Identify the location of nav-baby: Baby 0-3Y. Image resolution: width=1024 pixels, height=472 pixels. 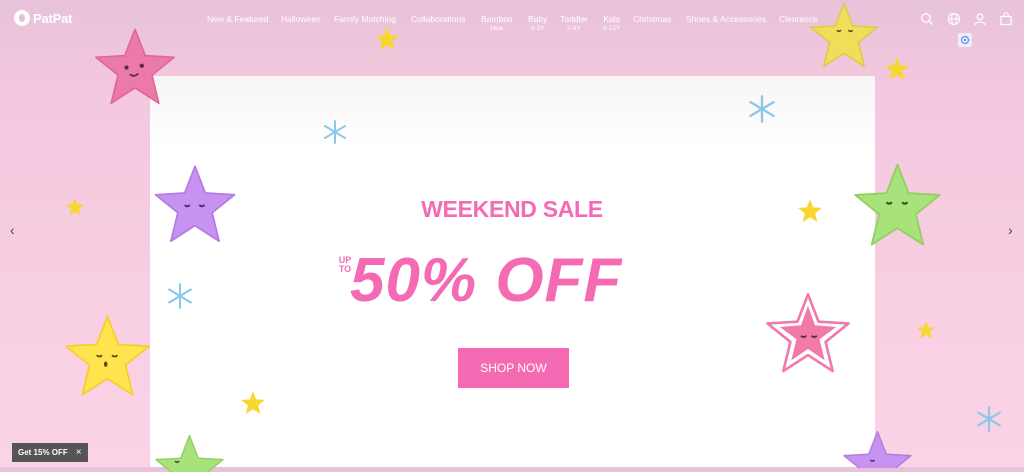
(537, 24).